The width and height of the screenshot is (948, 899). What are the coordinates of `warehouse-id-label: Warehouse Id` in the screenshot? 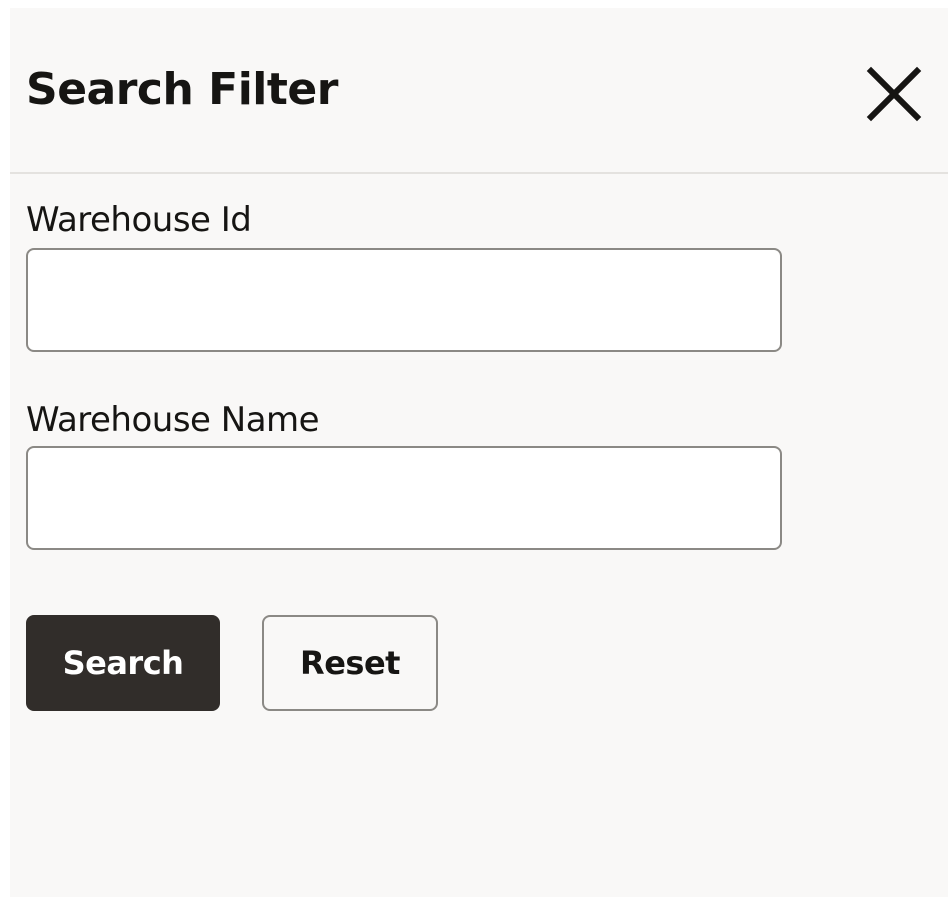 It's located at (139, 220).